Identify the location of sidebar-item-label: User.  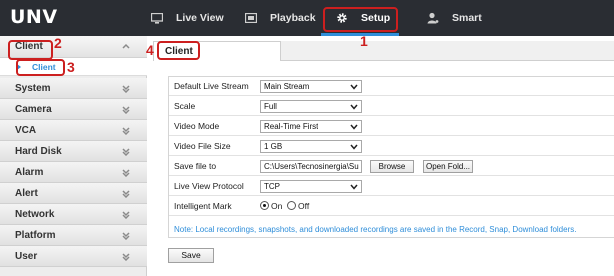
(26, 256).